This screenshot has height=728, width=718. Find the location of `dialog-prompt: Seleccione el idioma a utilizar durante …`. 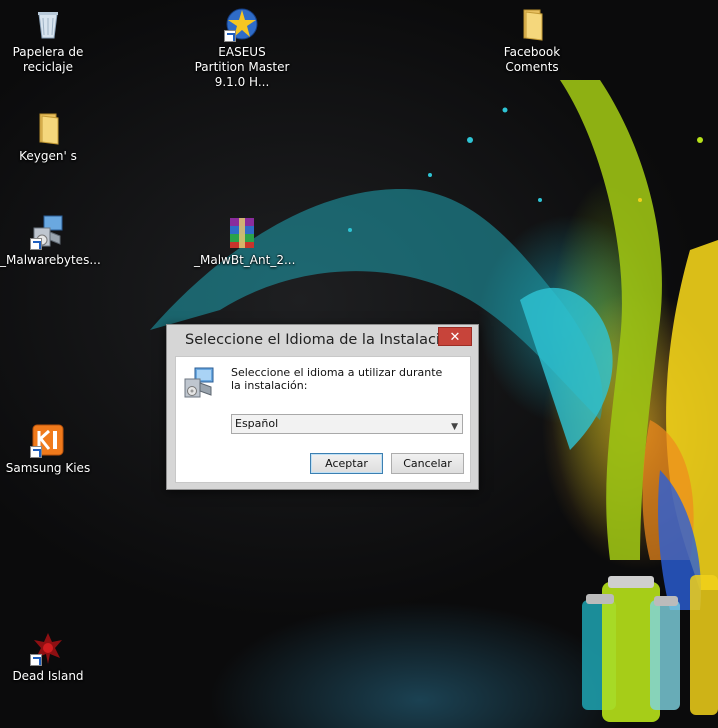

dialog-prompt: Seleccione el idioma a utilizar durante … is located at coordinates (337, 379).